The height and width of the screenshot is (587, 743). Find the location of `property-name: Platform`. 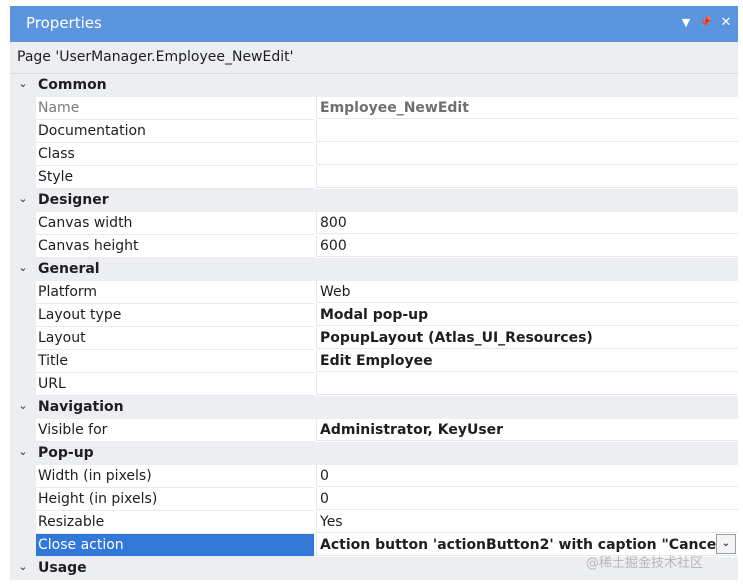

property-name: Platform is located at coordinates (175, 292).